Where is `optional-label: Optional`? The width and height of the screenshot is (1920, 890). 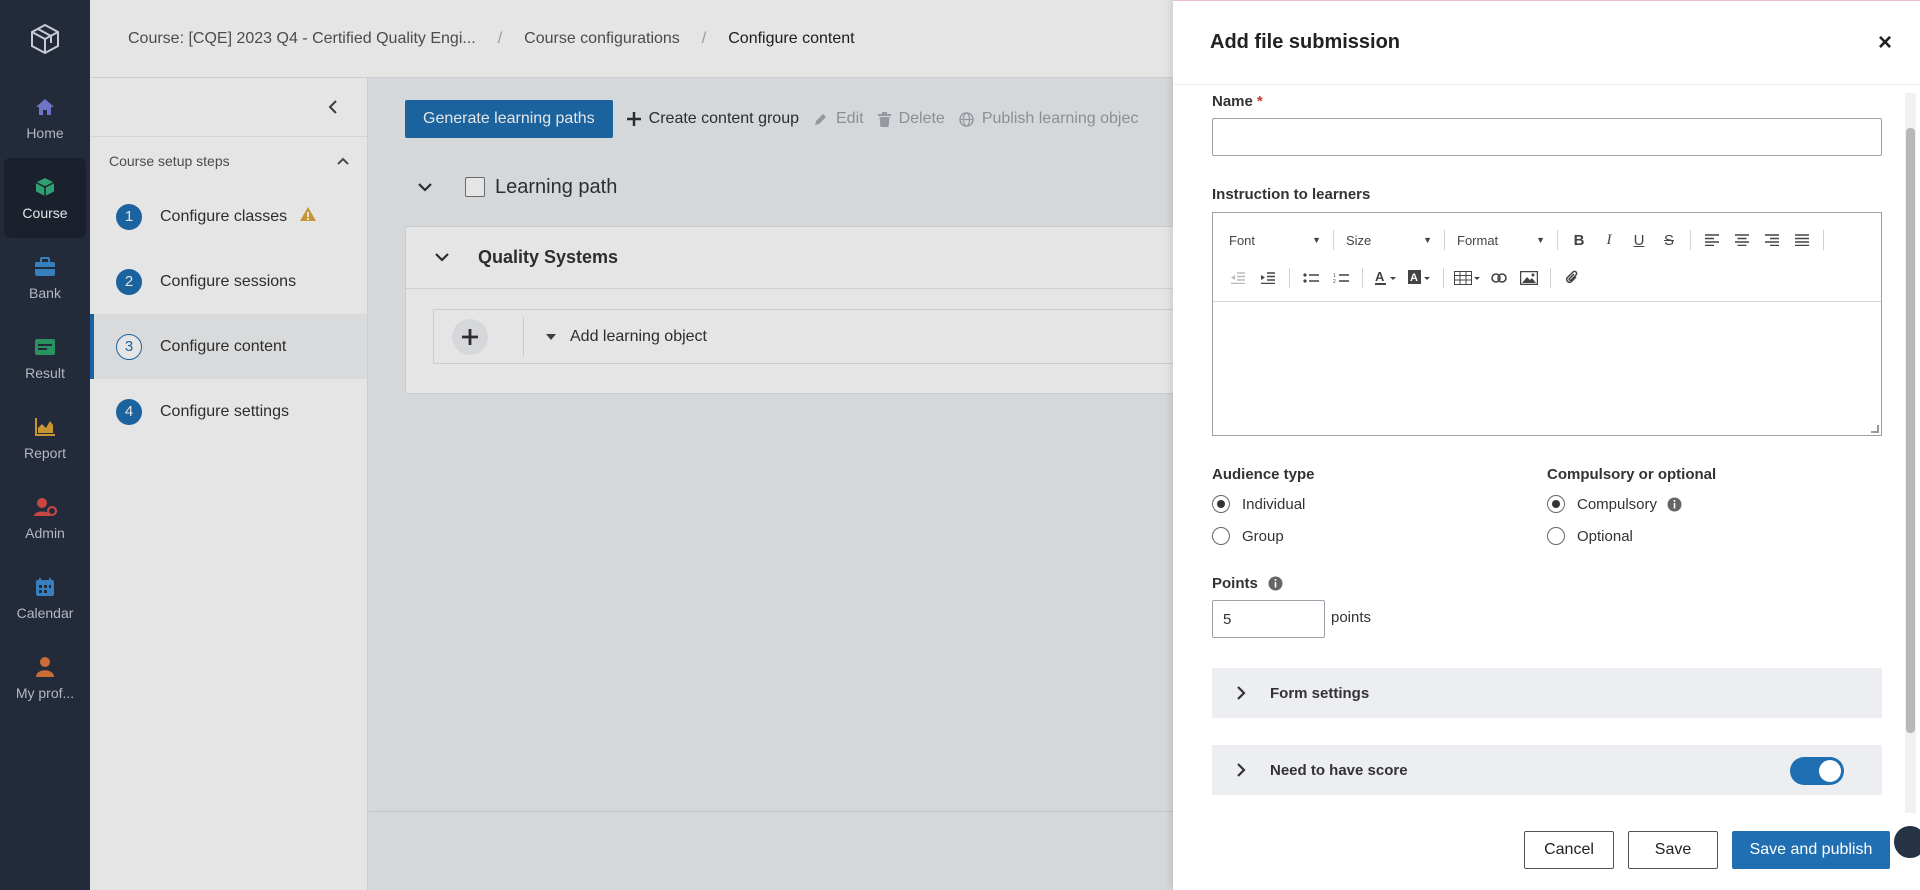 optional-label: Optional is located at coordinates (1605, 536).